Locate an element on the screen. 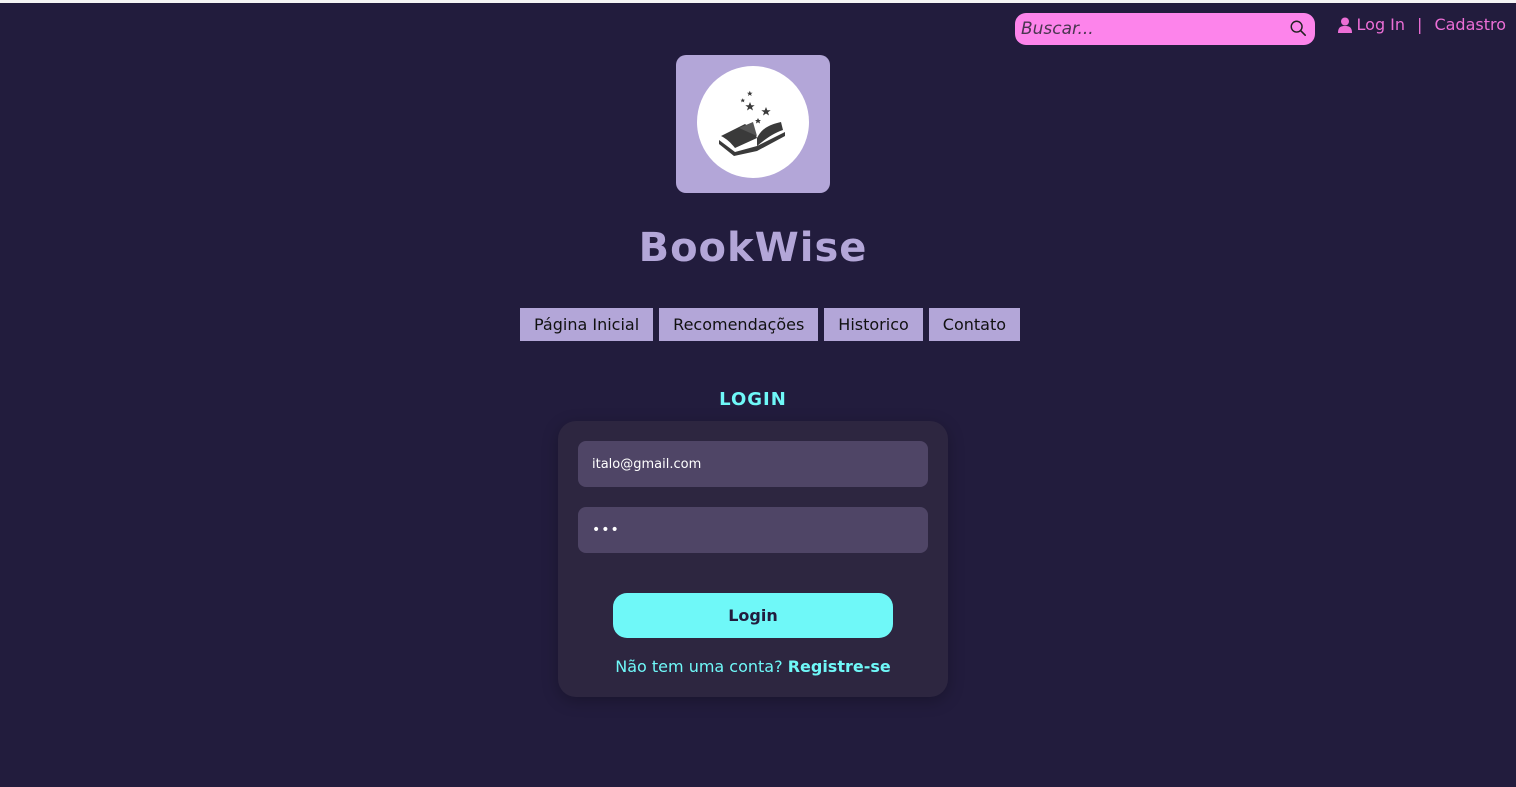 The height and width of the screenshot is (787, 1516). search-bar is located at coordinates (1165, 29).